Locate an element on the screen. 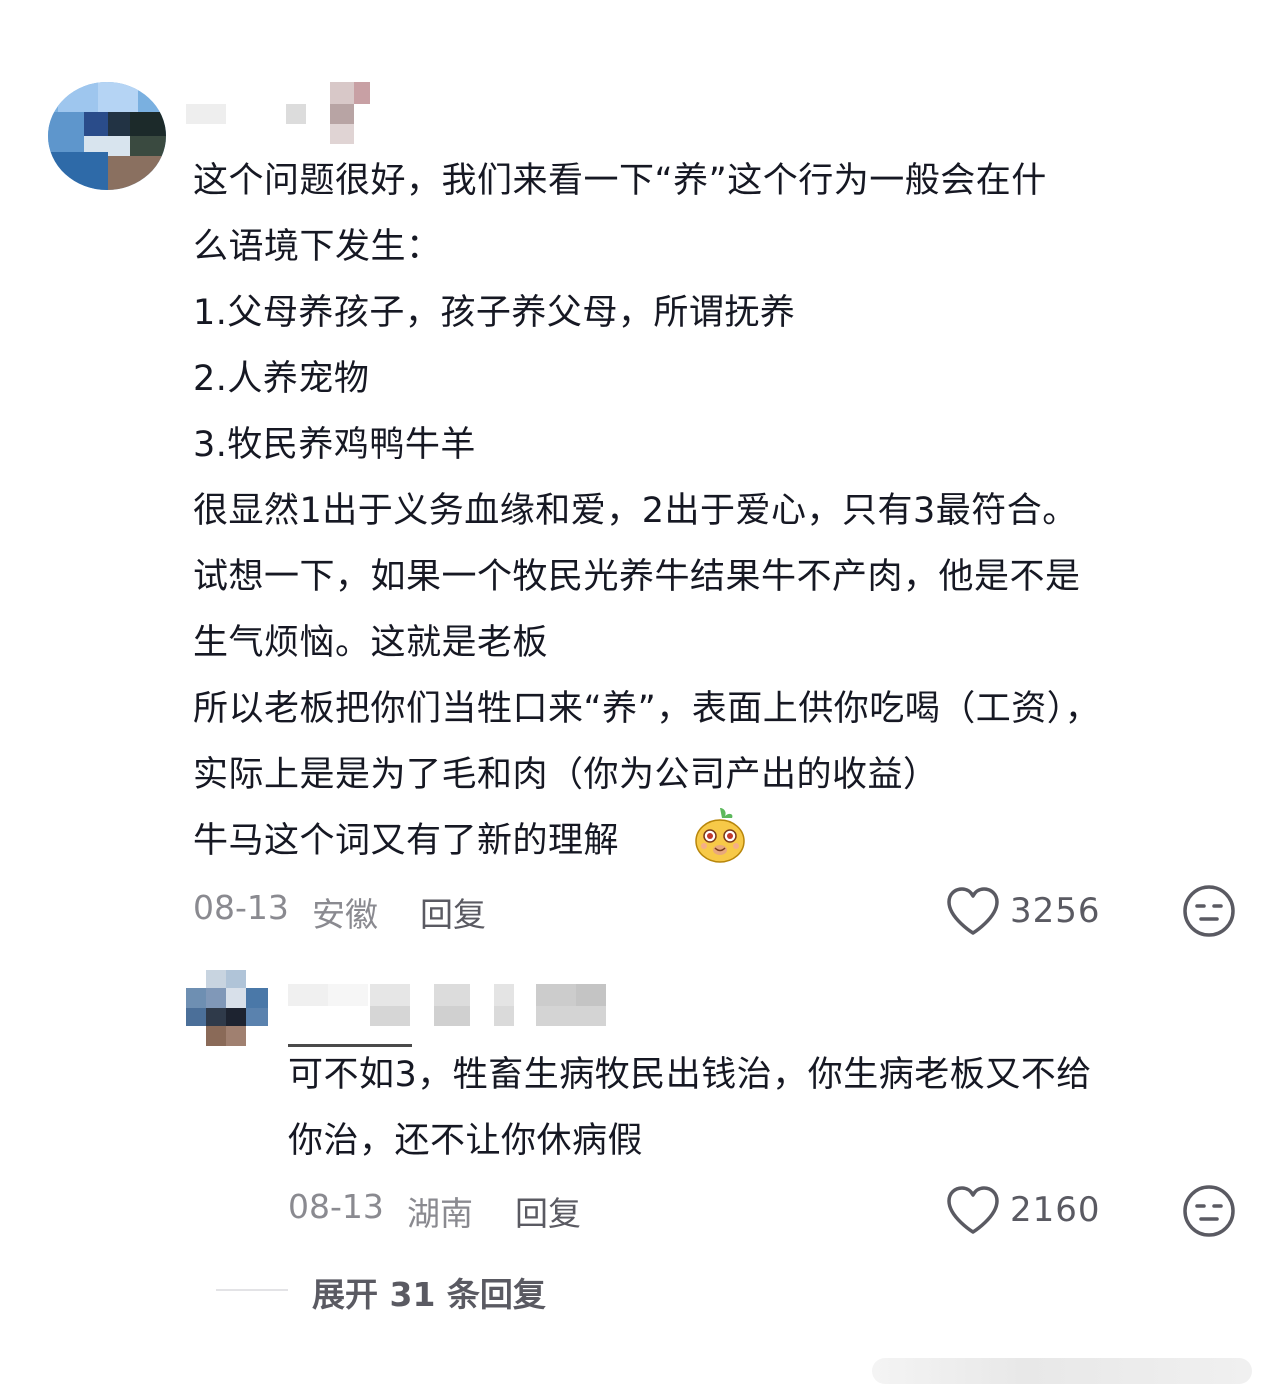 The image size is (1284, 1396). comment-line: 很显然1出于义务血缘和爱，2出于爱心，只有3最符合。 is located at coordinates (635, 511).